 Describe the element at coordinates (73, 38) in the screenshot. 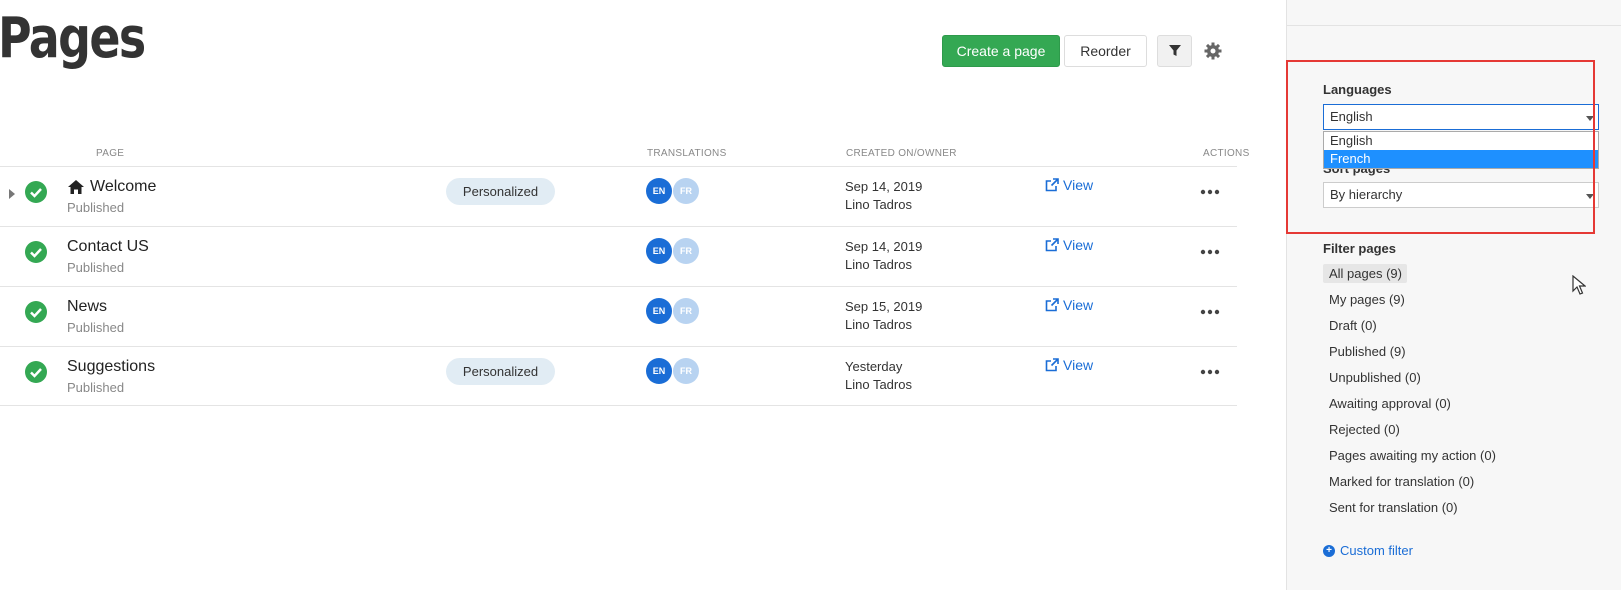

I see `page-title: Pages` at that location.